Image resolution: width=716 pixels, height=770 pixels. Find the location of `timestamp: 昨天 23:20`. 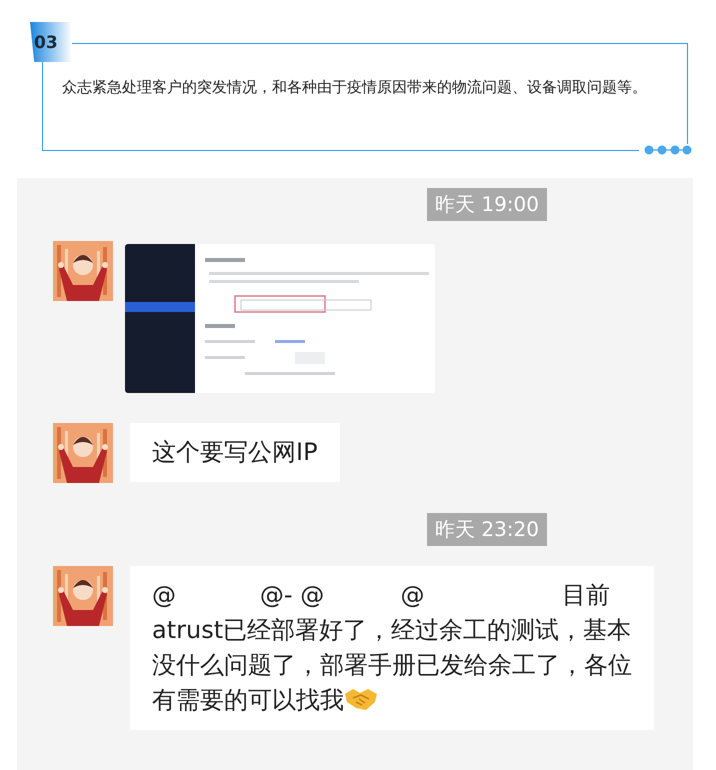

timestamp: 昨天 23:20 is located at coordinates (487, 529).